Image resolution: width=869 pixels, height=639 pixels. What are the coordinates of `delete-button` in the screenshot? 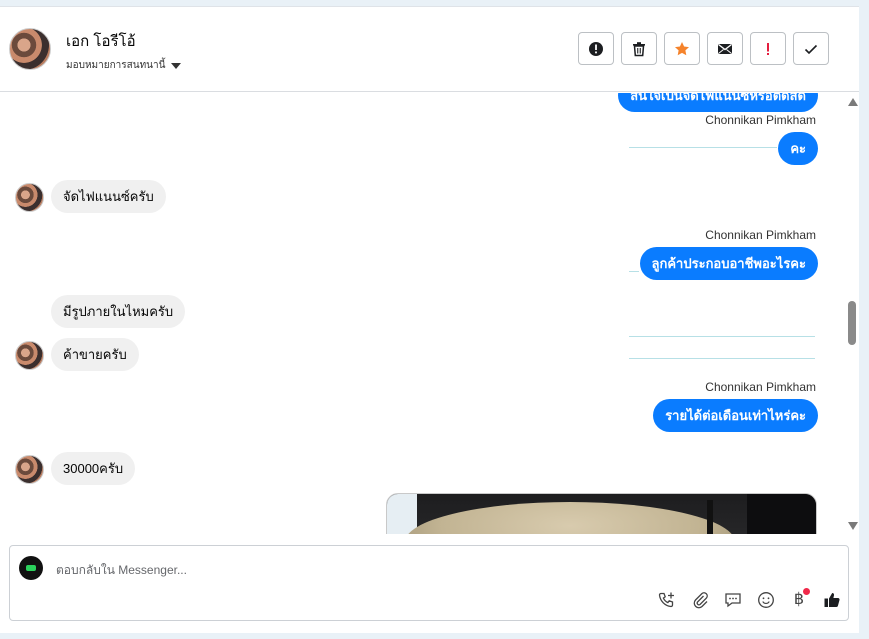 It's located at (639, 48).